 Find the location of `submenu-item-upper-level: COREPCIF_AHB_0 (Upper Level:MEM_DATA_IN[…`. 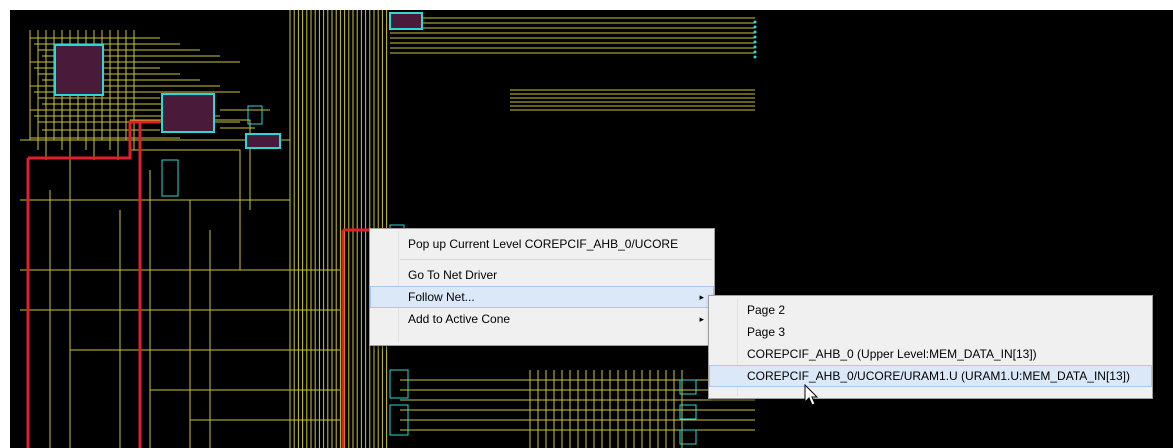

submenu-item-upper-level: COREPCIF_AHB_0 (Upper Level:MEM_DATA_IN[… is located at coordinates (930, 354).